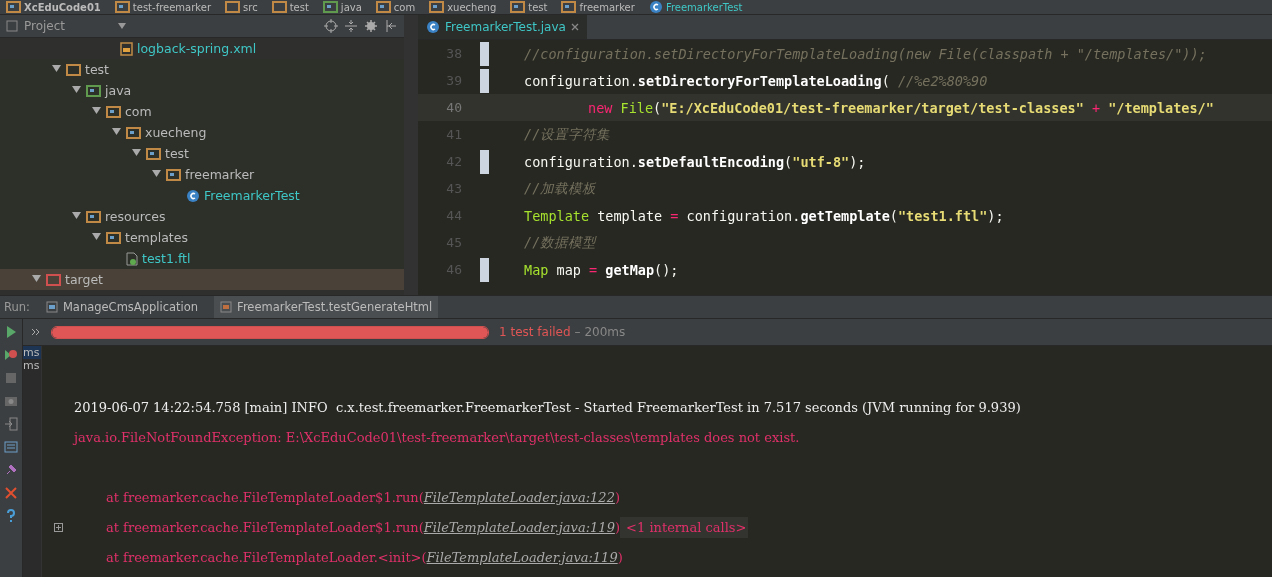 Image resolution: width=1272 pixels, height=577 pixels. What do you see at coordinates (865, 53) in the screenshot?
I see `code-text: //configuration.setDirectoryForTemplateLoading(new File(classpath + "/templates/"));` at bounding box center [865, 53].